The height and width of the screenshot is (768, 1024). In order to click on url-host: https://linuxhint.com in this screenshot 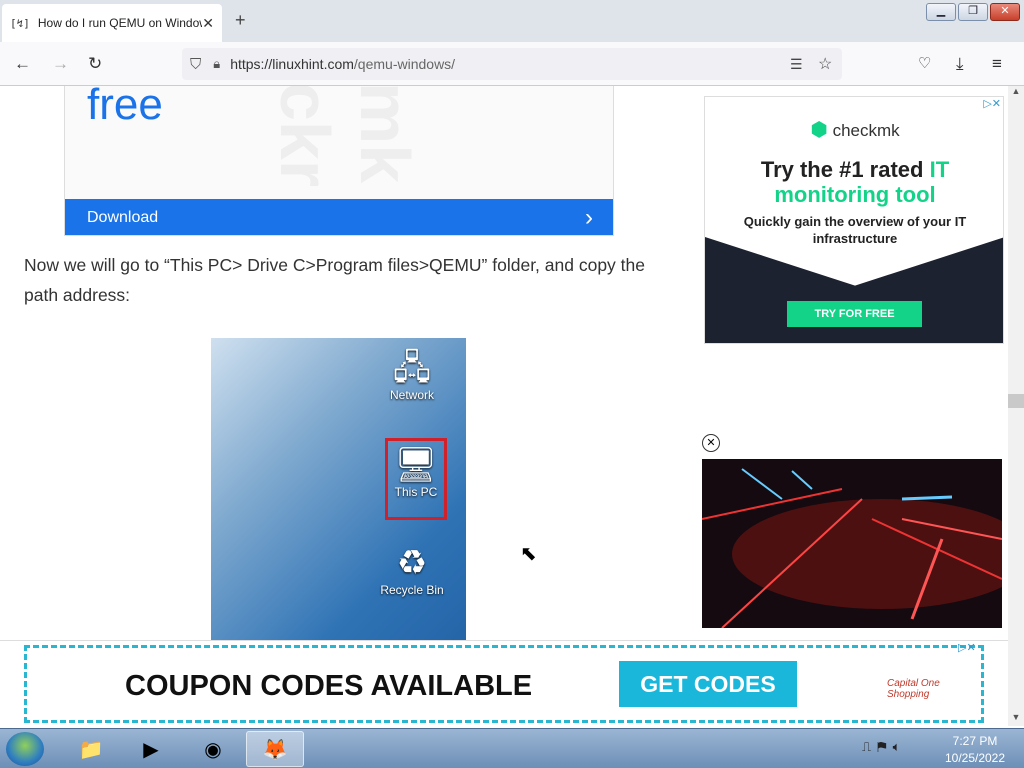, I will do `click(292, 64)`.